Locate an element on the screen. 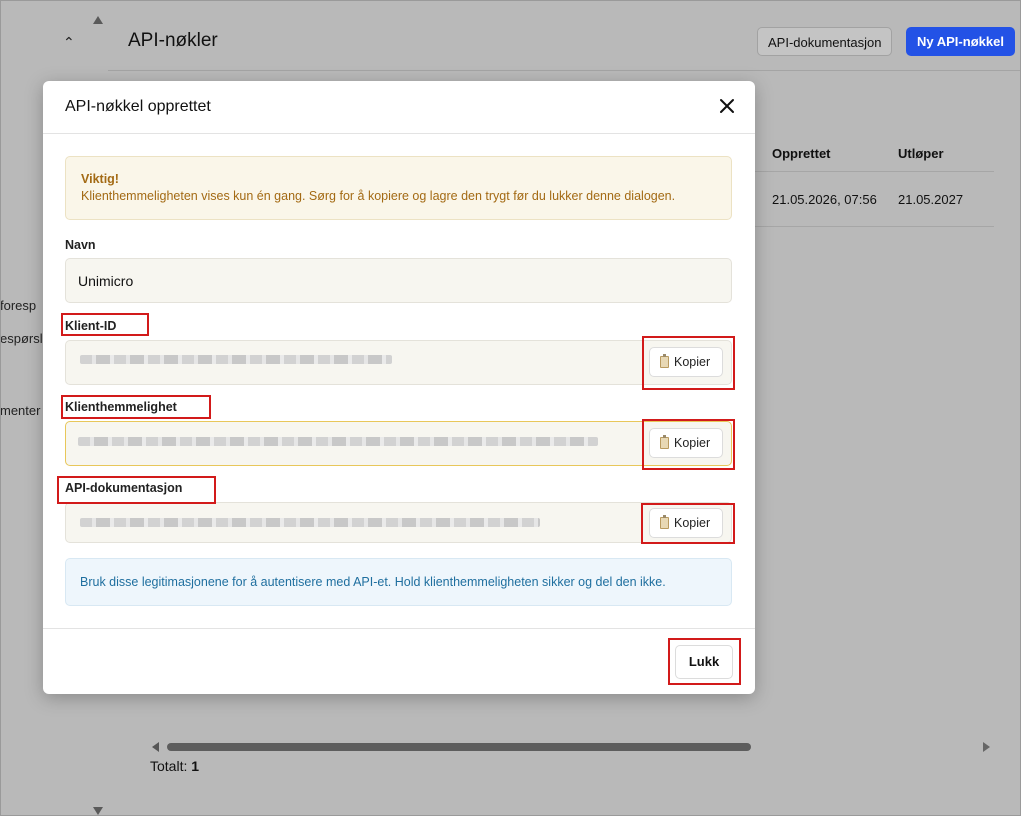  client-secret-redacted is located at coordinates (338, 441).